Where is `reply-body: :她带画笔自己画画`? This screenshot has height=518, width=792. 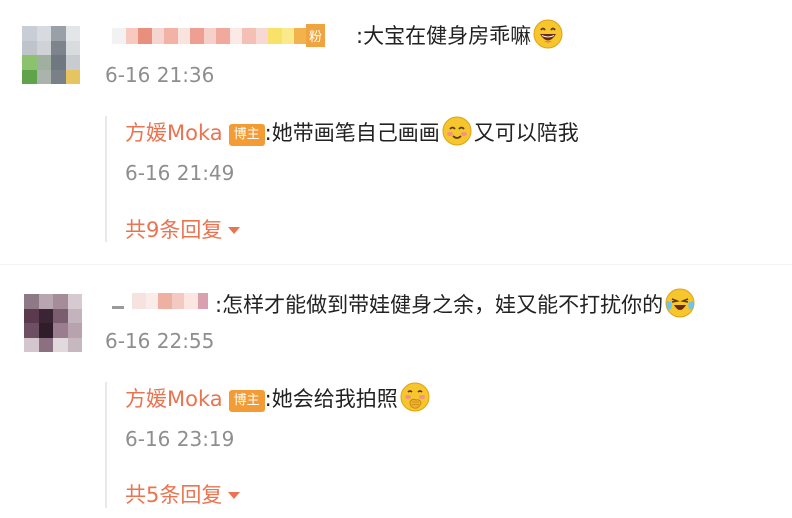 reply-body: :她带画笔自己画画 is located at coordinates (352, 133).